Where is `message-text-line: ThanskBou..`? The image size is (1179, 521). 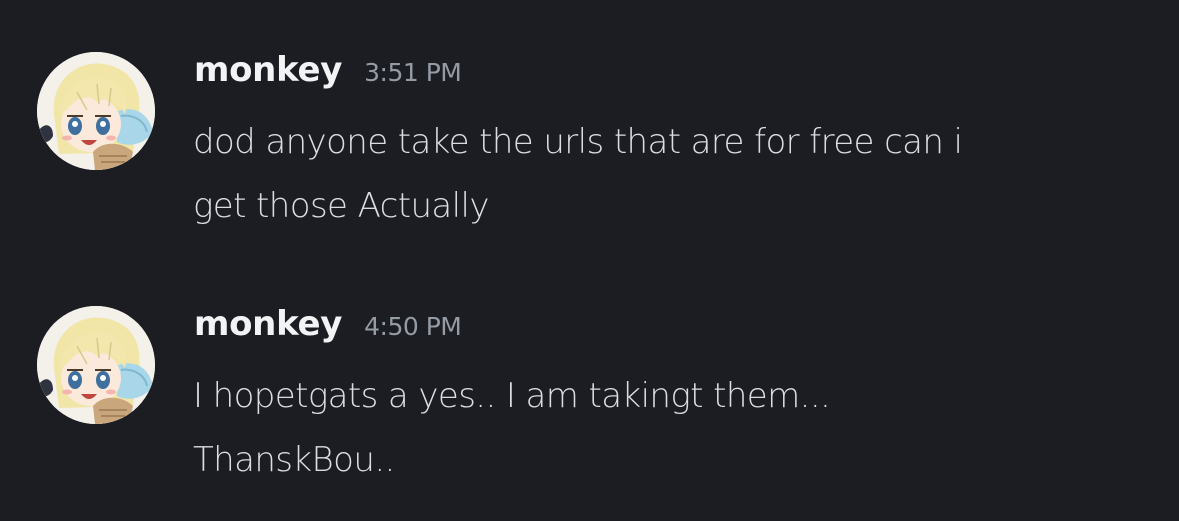
message-text-line: ThanskBou.. is located at coordinates (294, 460).